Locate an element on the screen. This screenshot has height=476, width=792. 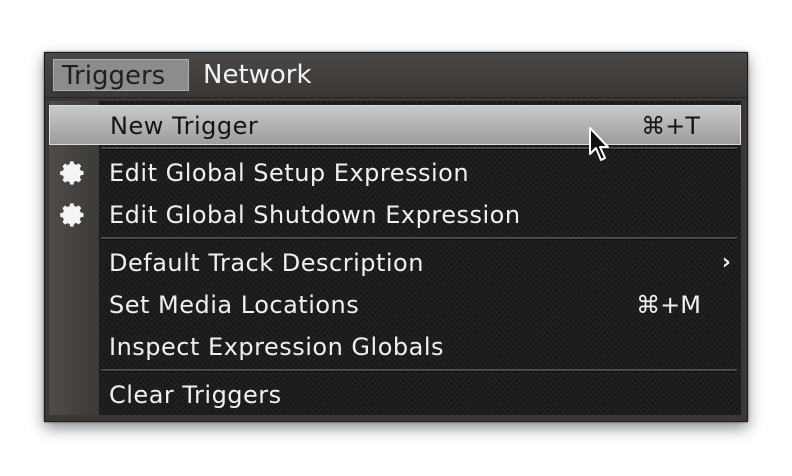
menu-item-label: Set Media Locations is located at coordinates (234, 305).